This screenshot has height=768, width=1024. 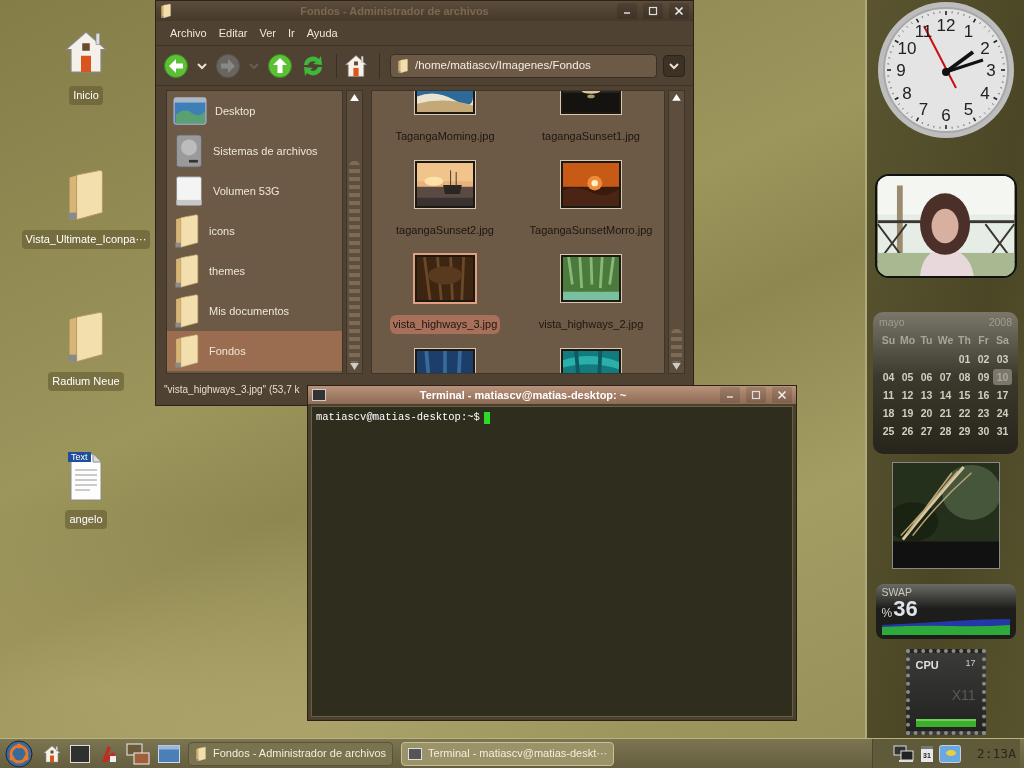 I want to click on clock-numeral: 2, so click(x=984, y=48).